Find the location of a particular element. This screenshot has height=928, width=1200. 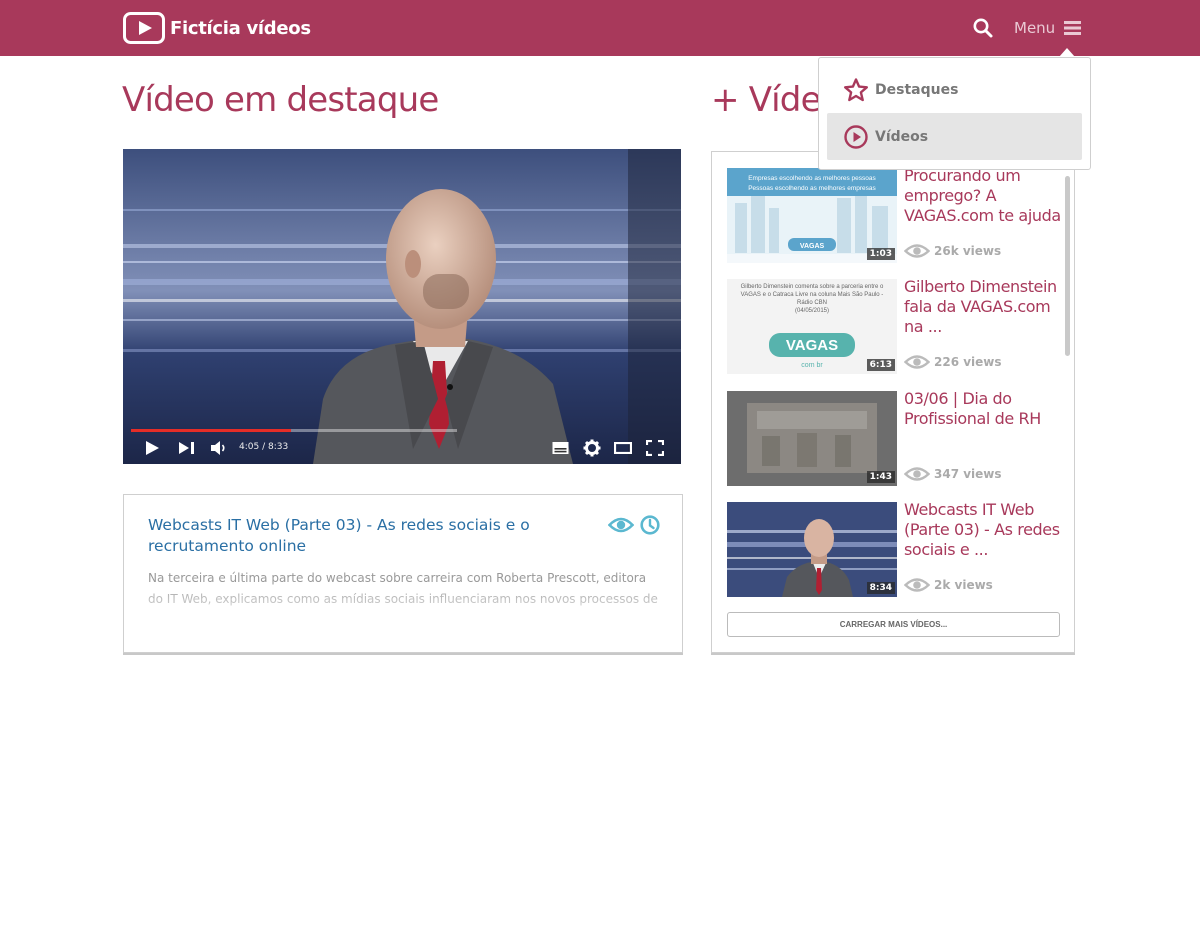

theater-mode-icon is located at coordinates (623, 448).